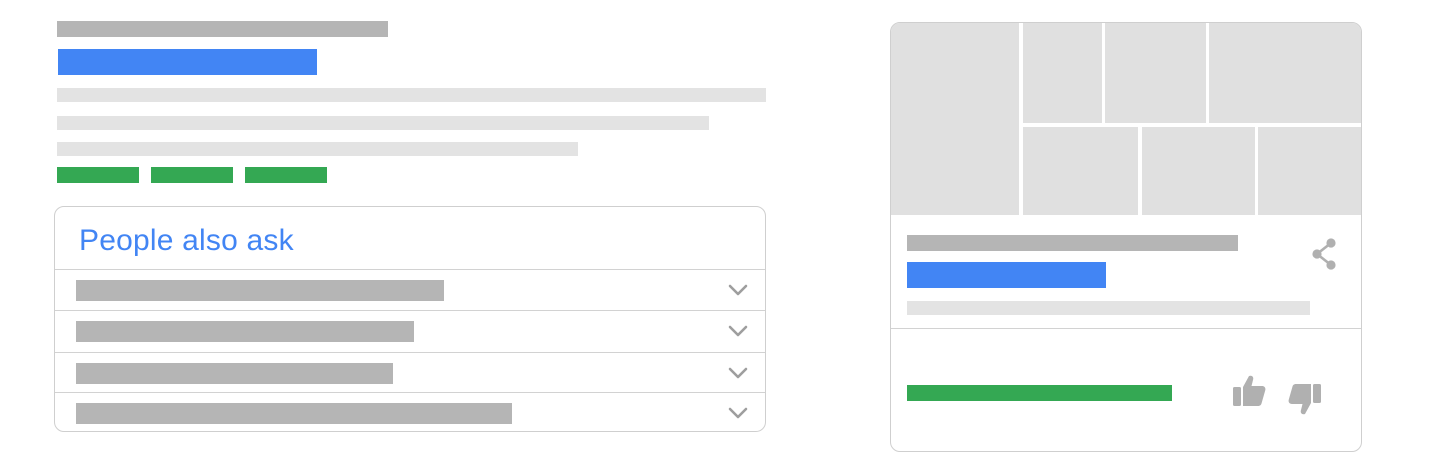  Describe the element at coordinates (1126, 328) in the screenshot. I see `card-divider` at that location.